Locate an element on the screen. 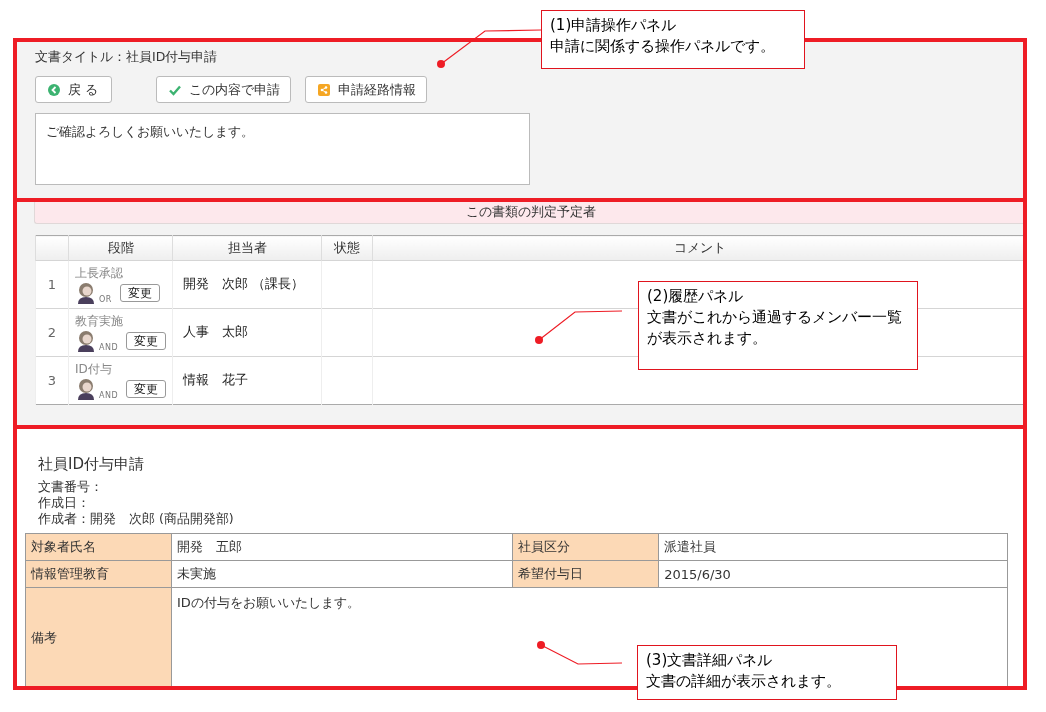 The image size is (1046, 712). table-header: 状態 is located at coordinates (347, 248).